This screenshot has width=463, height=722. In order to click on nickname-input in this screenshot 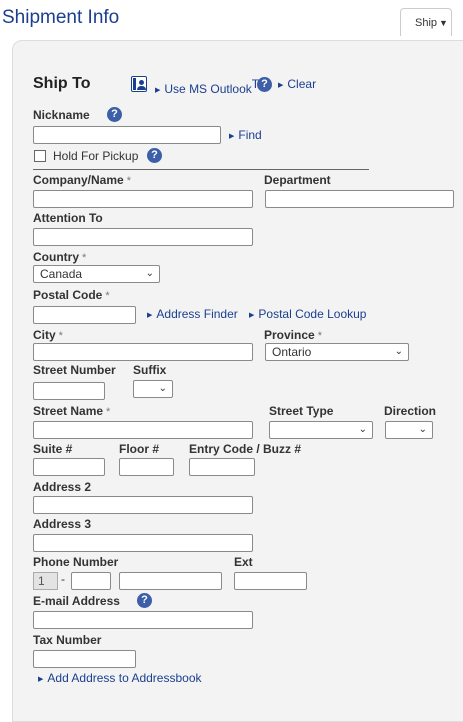, I will do `click(127, 135)`.